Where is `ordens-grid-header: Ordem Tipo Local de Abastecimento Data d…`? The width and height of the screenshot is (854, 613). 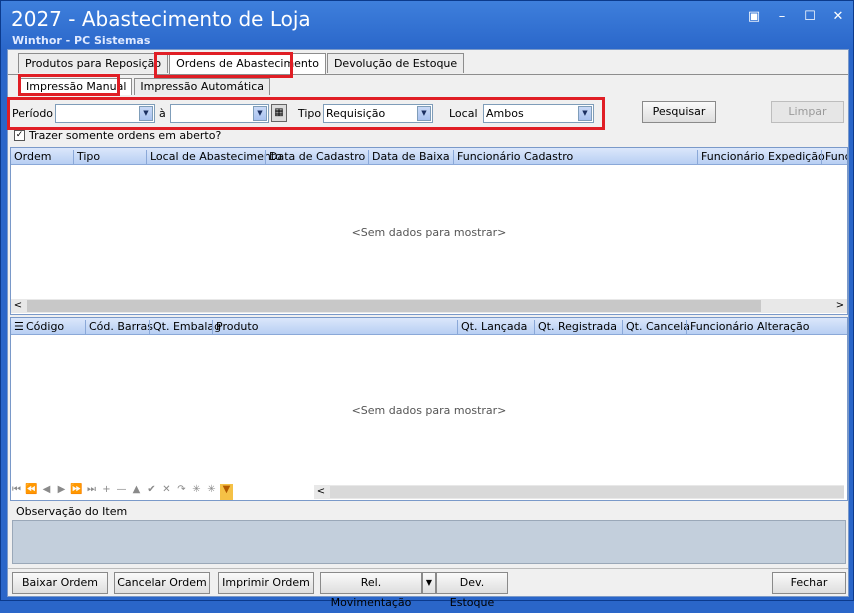
ordens-grid-header: Ordem Tipo Local de Abastecimento Data d… is located at coordinates (429, 156).